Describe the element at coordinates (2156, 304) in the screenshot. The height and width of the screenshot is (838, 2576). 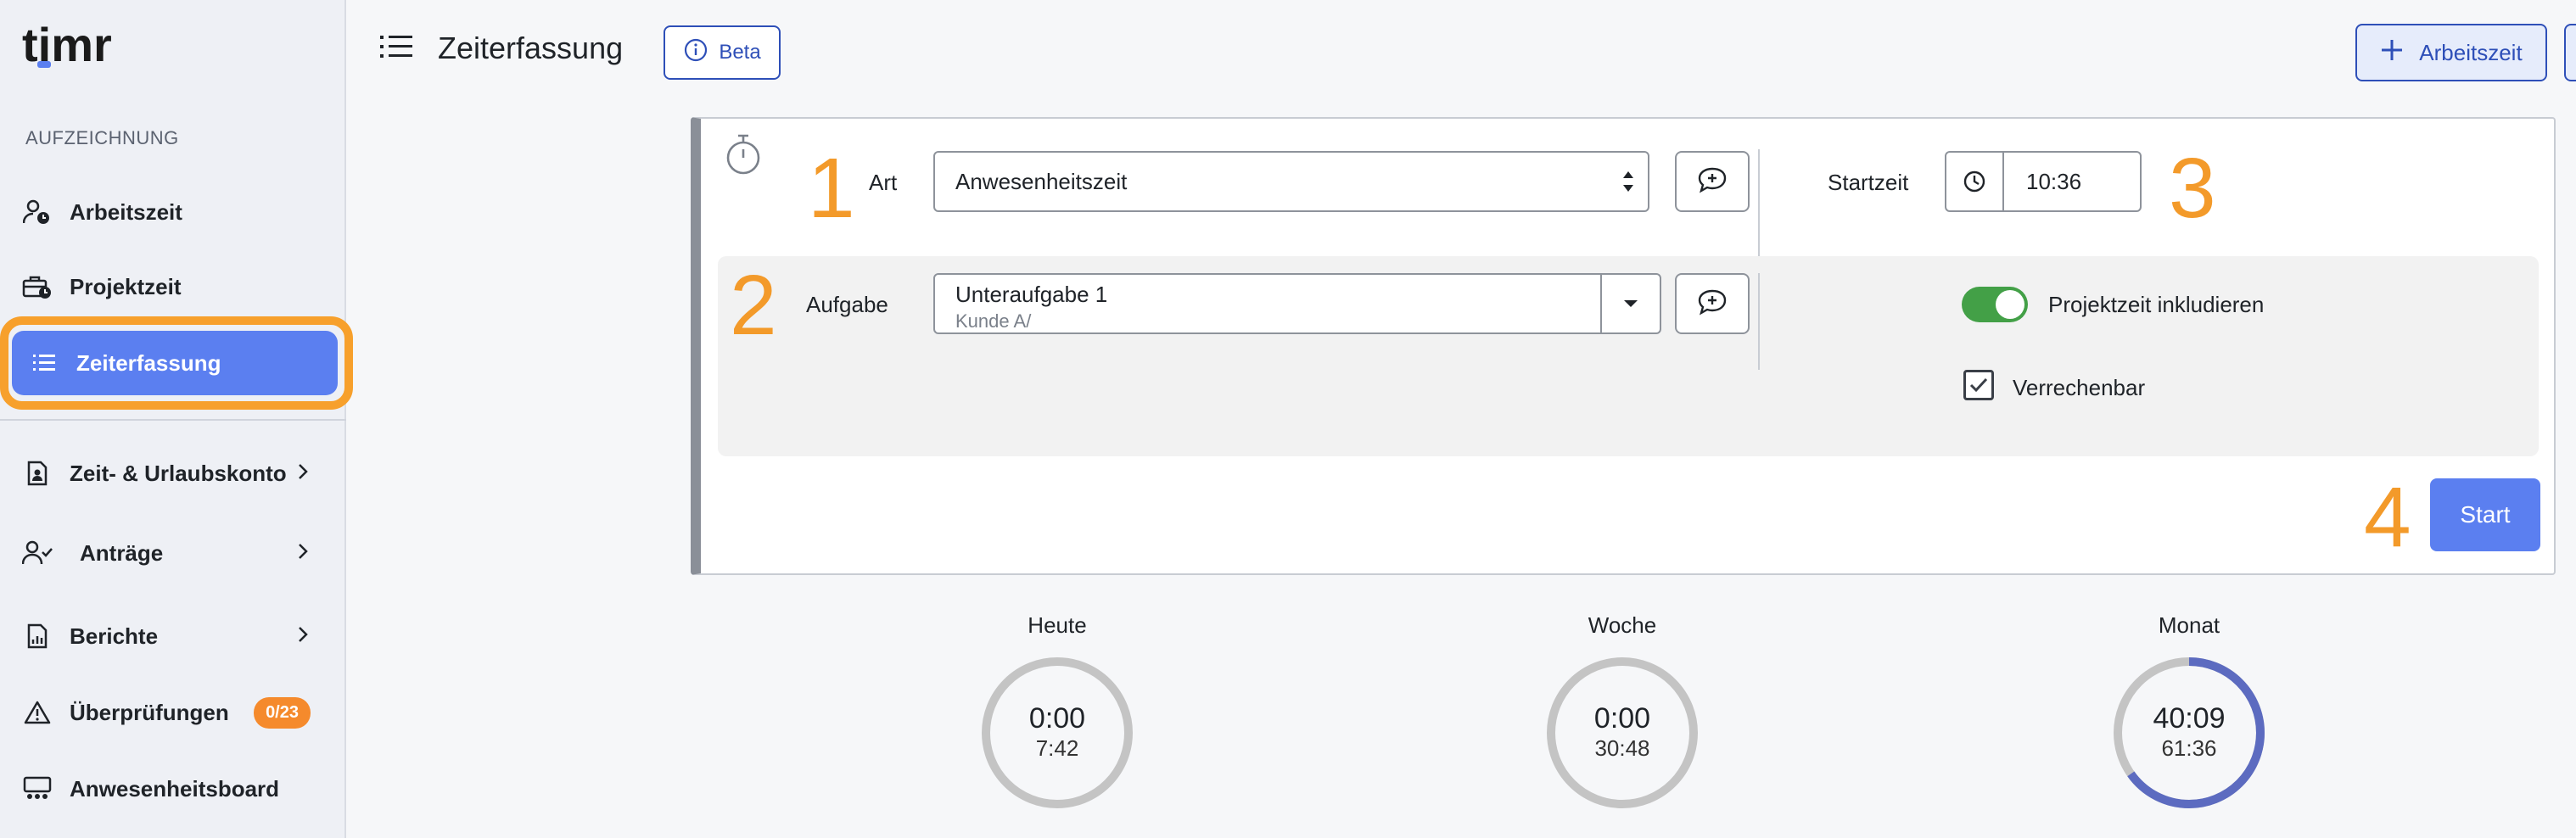
I see `toggle-label: Projektzeit inkludieren` at that location.